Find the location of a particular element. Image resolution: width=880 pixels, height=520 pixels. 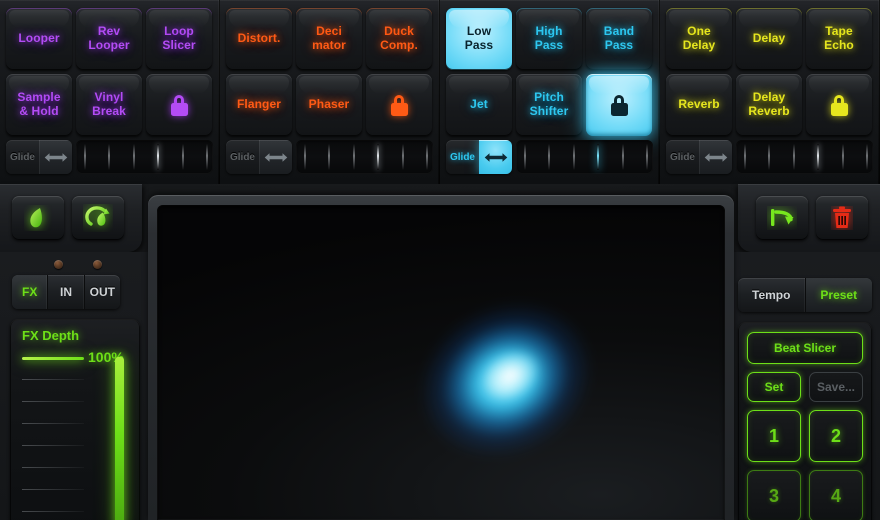

fx-pad-filter-4: Pitch Shifter is located at coordinates (549, 105).